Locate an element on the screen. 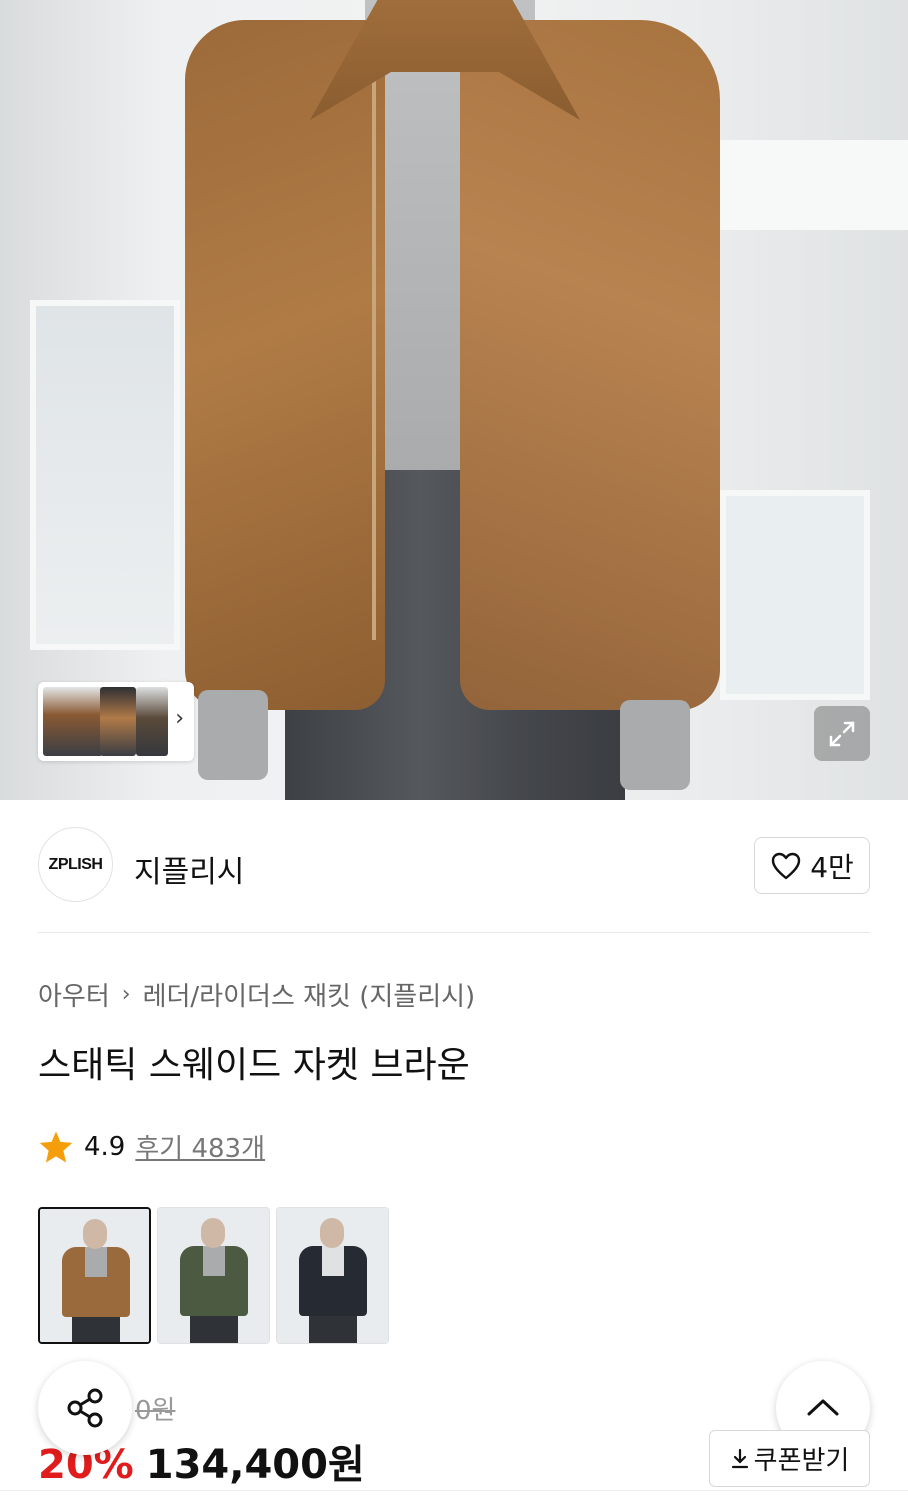 The width and height of the screenshot is (908, 1500). background-ceiling is located at coordinates (799, 185).